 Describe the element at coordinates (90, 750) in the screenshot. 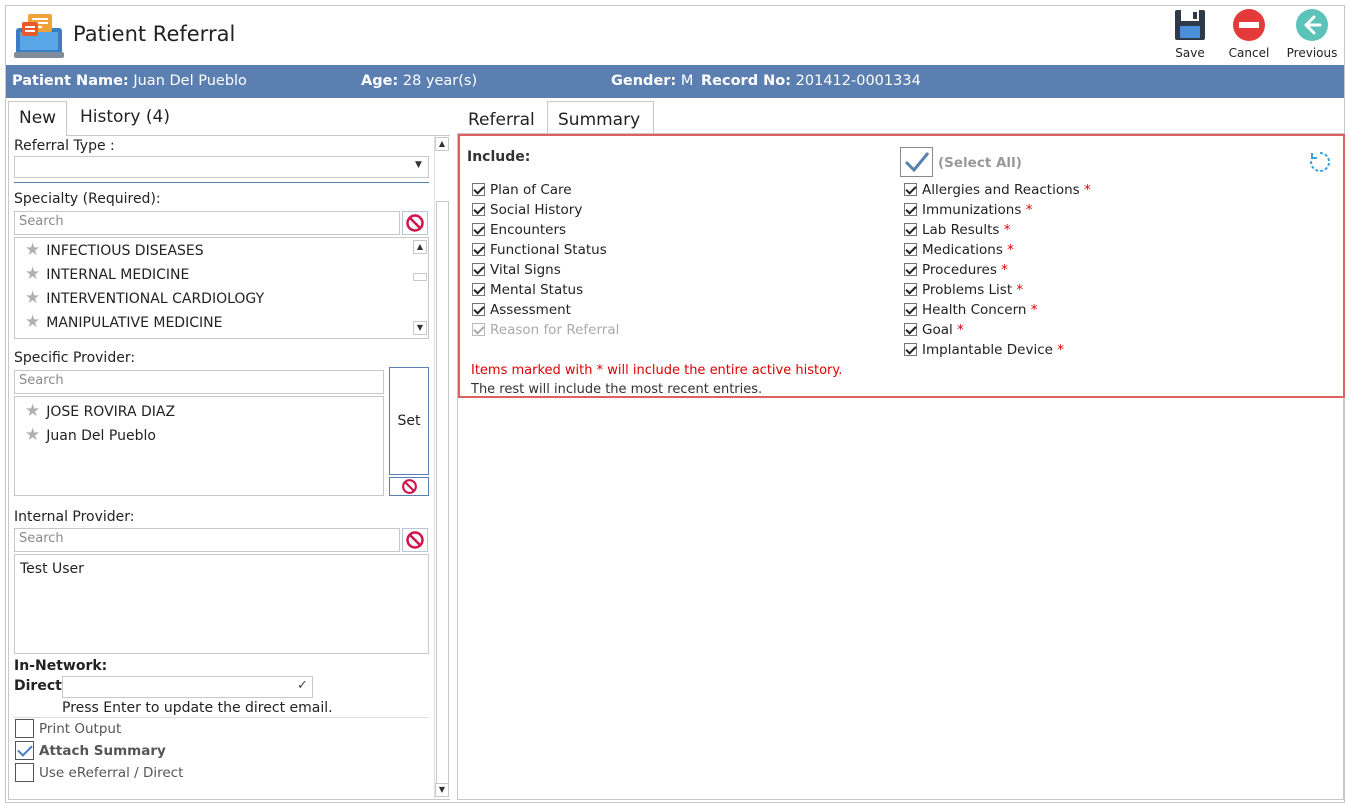

I see `attach-summary-option: Attach Summary` at that location.